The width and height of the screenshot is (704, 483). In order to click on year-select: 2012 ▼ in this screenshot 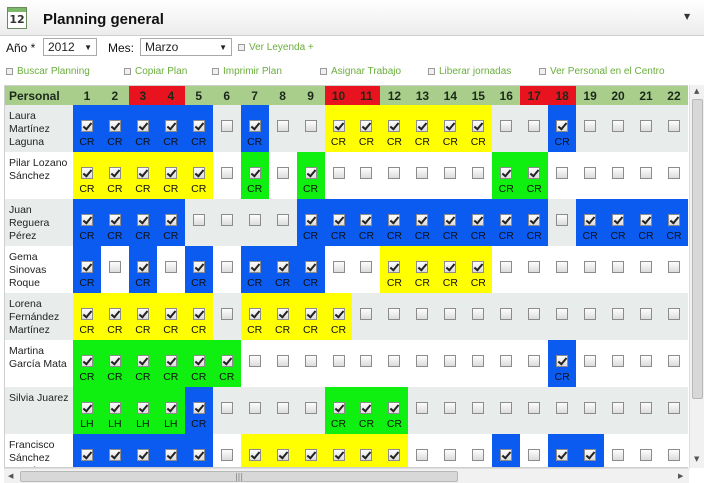, I will do `click(70, 47)`.